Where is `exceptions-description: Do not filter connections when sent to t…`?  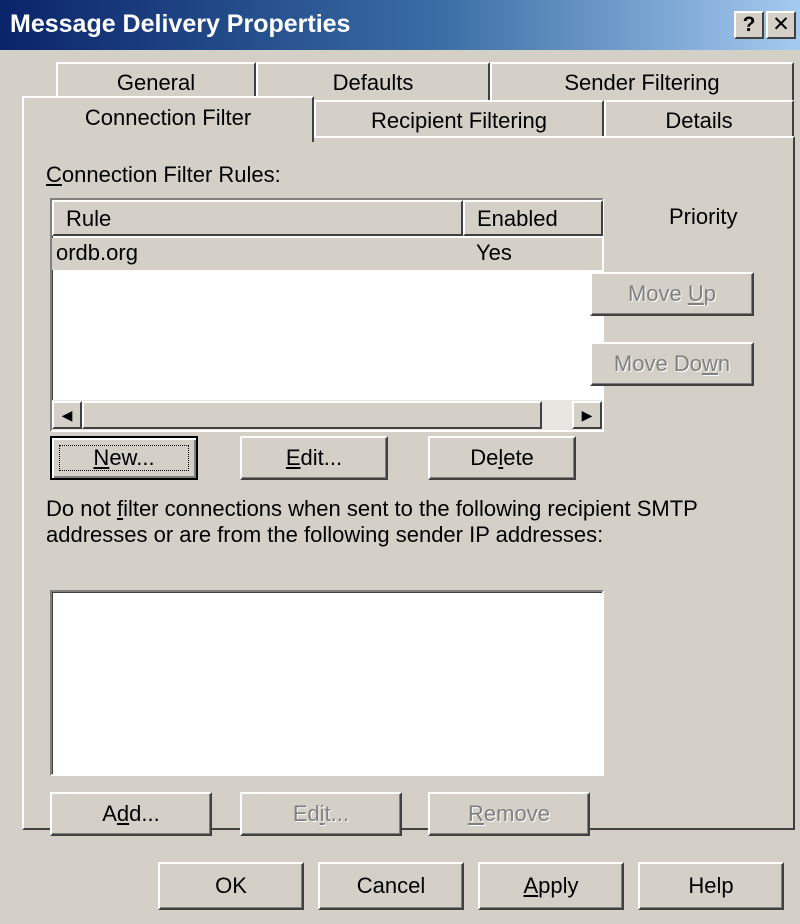 exceptions-description: Do not filter connections when sent to t… is located at coordinates (372, 522).